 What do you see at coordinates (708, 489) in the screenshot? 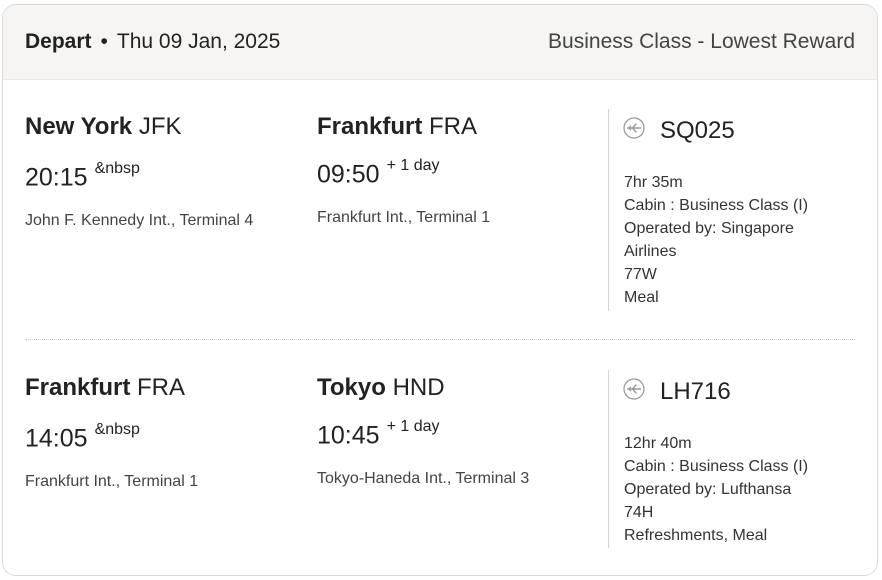
I see `operated-by: Operated by: Lufthansa` at bounding box center [708, 489].